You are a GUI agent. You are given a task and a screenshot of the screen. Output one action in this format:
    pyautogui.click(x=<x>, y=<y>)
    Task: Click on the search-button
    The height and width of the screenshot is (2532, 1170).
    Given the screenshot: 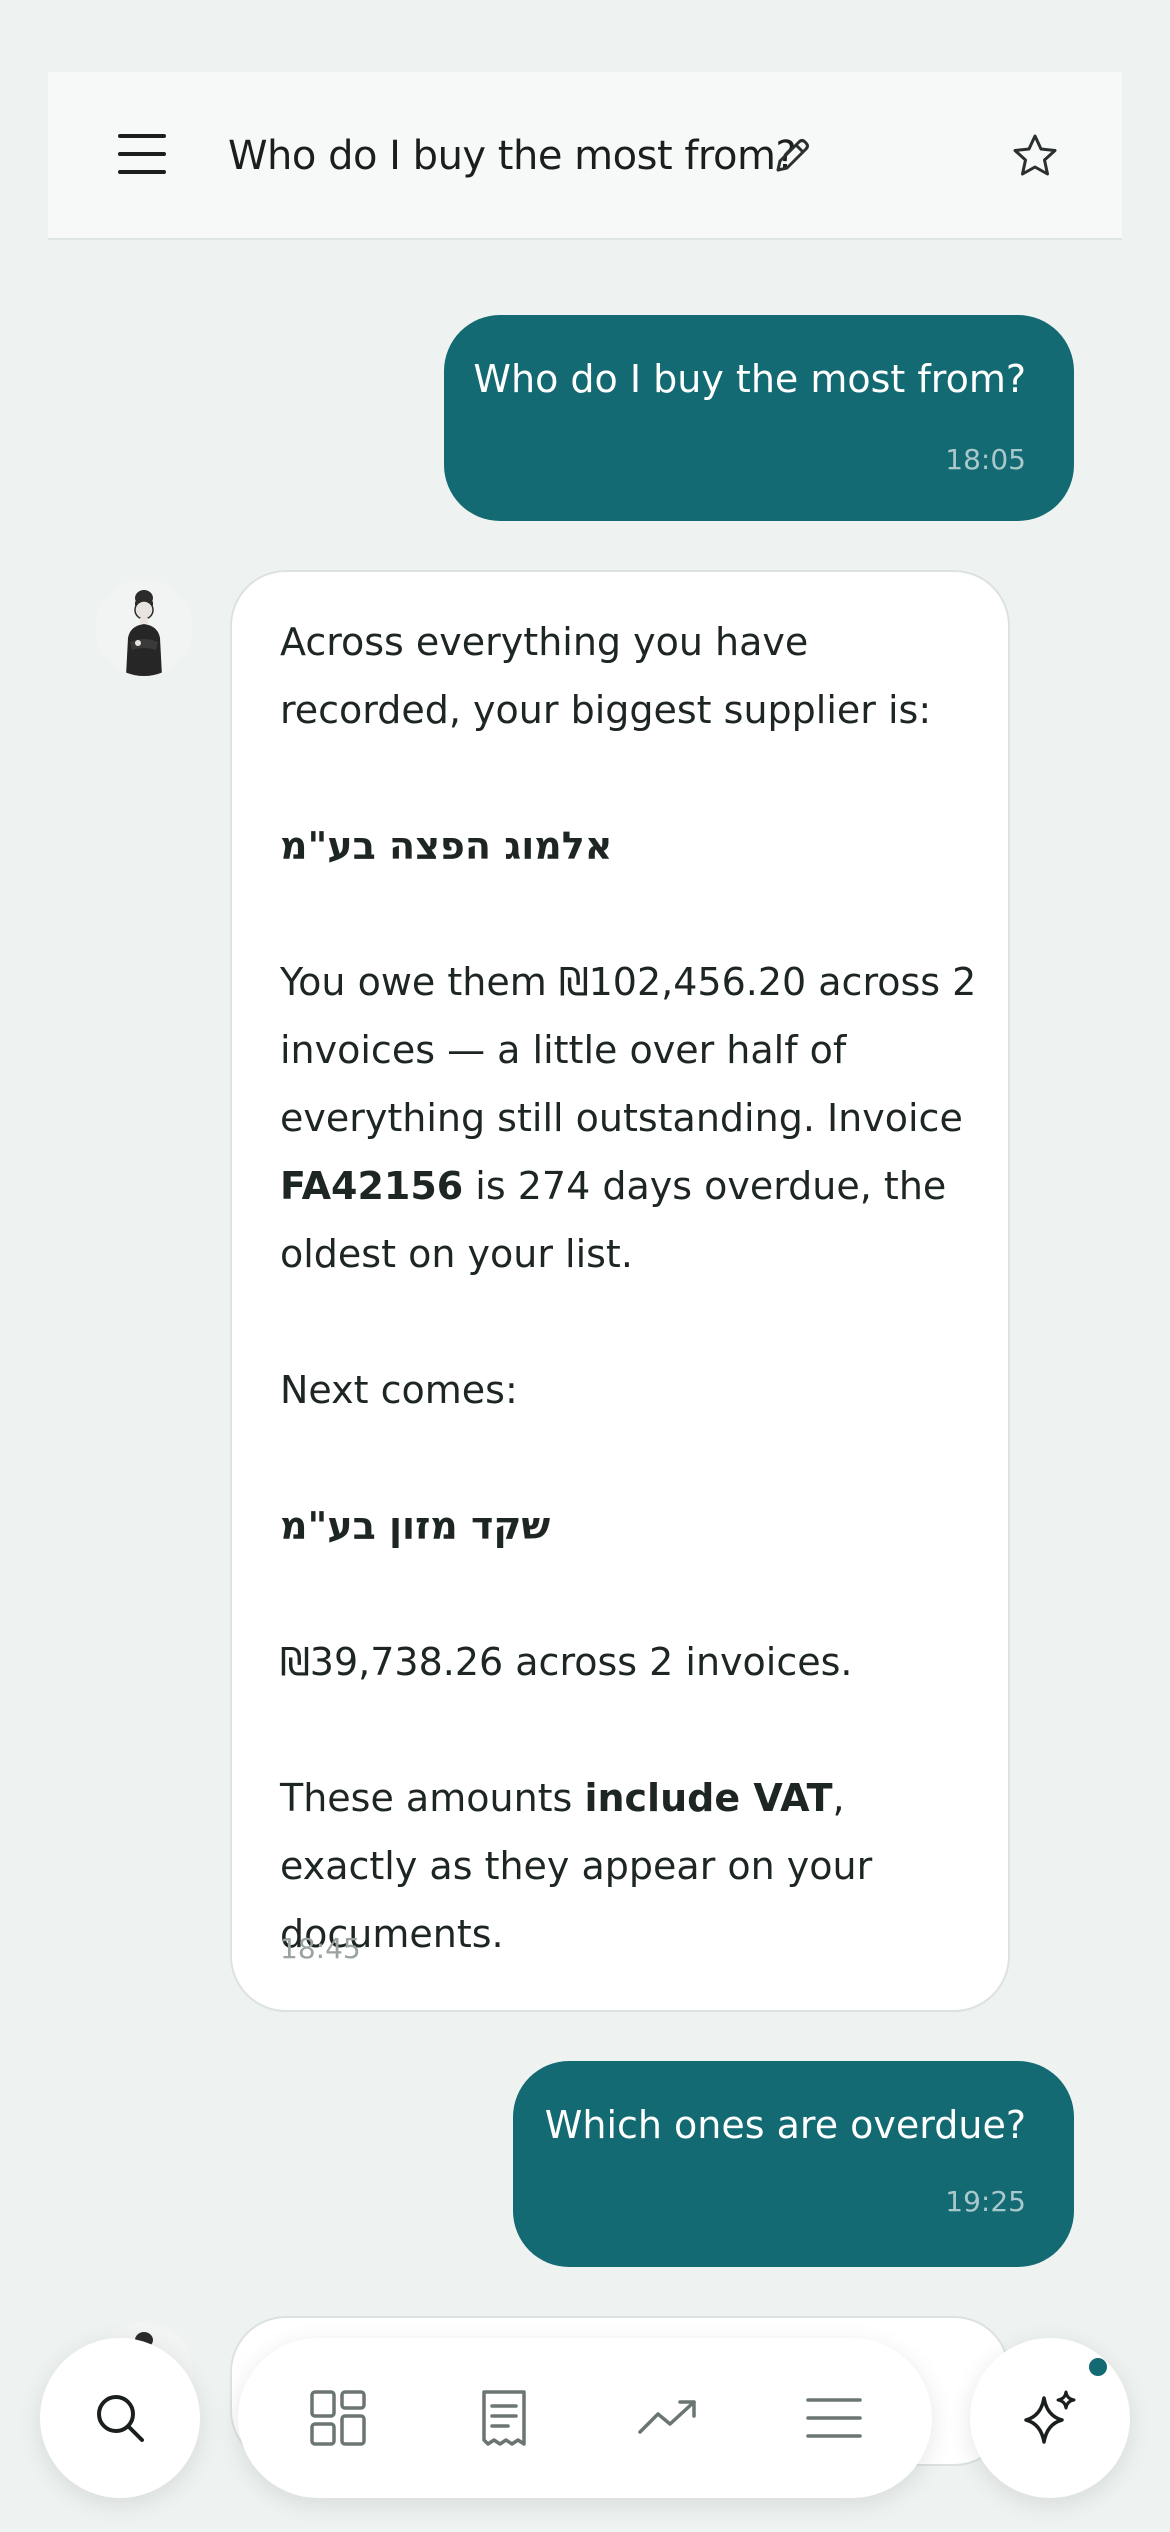 What is the action you would take?
    pyautogui.click(x=120, y=2418)
    